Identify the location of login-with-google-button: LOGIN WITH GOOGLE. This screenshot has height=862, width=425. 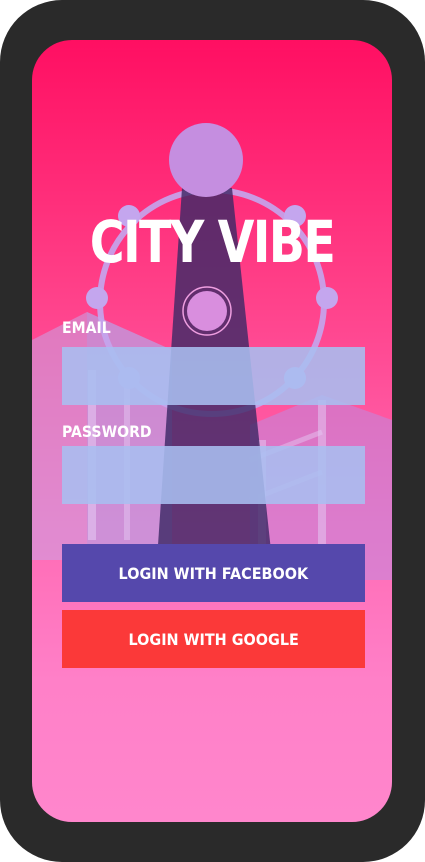
(213, 639).